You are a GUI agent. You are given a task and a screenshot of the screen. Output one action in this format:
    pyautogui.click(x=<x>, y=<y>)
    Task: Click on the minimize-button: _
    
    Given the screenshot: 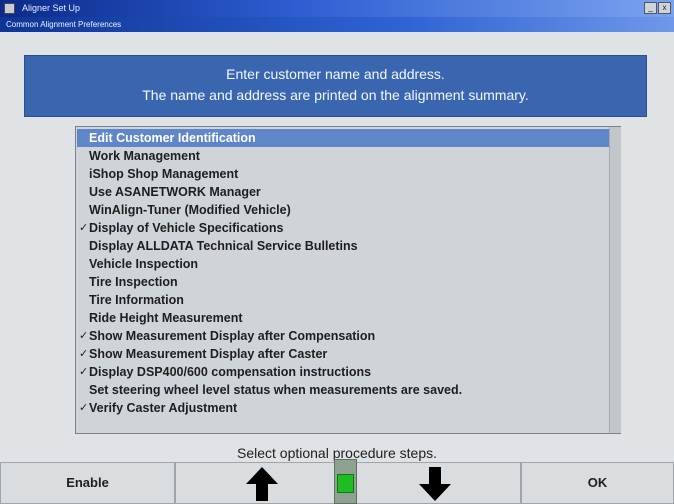 What is the action you would take?
    pyautogui.click(x=650, y=8)
    